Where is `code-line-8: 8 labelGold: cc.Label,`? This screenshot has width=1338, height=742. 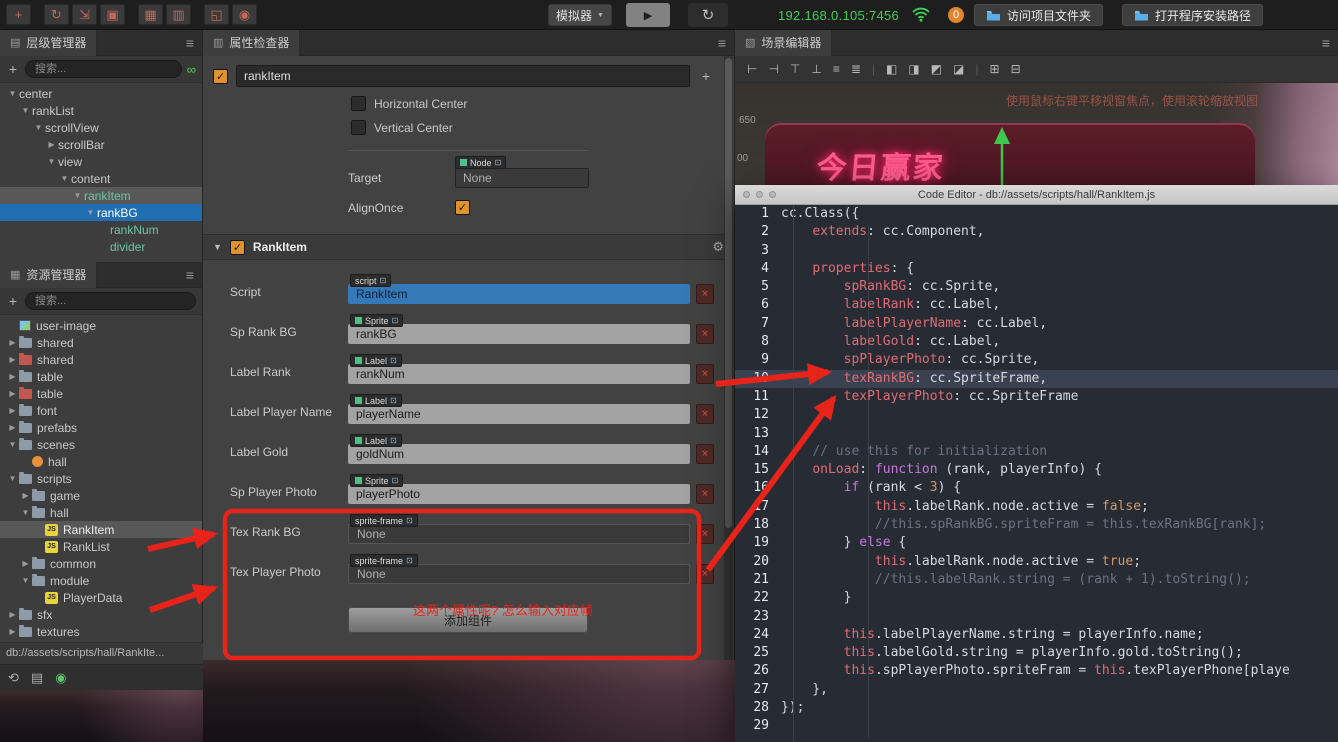 code-line-8: 8 labelGold: cc.Label, is located at coordinates (1036, 342).